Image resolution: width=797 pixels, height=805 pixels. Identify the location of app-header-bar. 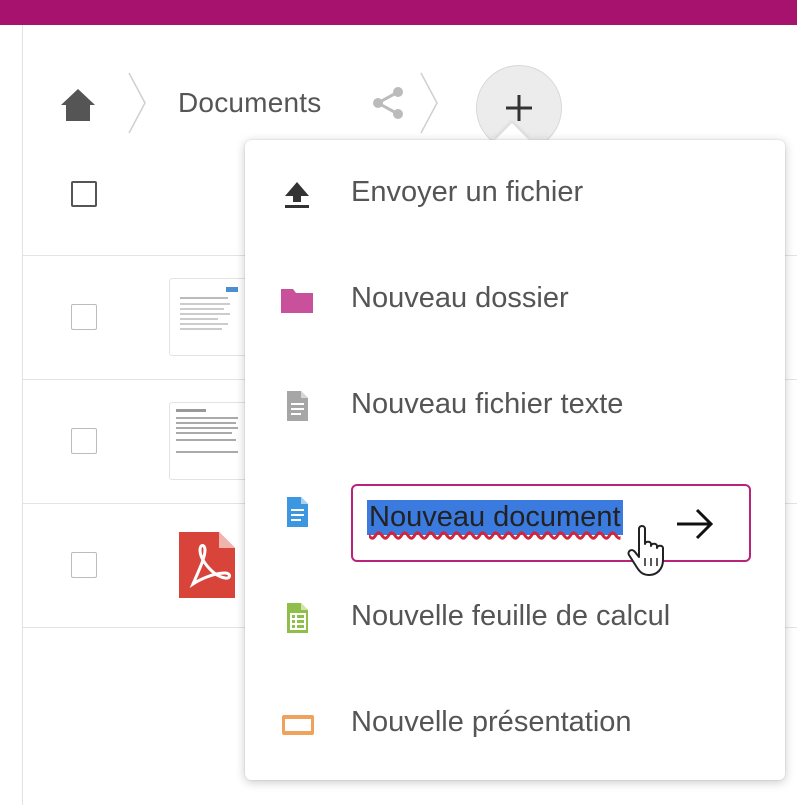
(398, 12).